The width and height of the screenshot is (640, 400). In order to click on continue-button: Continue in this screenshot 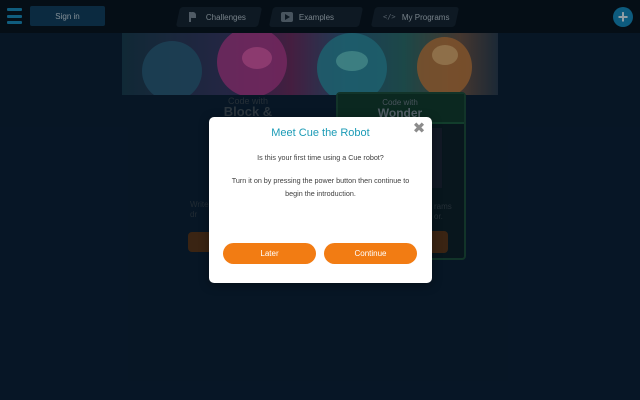, I will do `click(370, 253)`.